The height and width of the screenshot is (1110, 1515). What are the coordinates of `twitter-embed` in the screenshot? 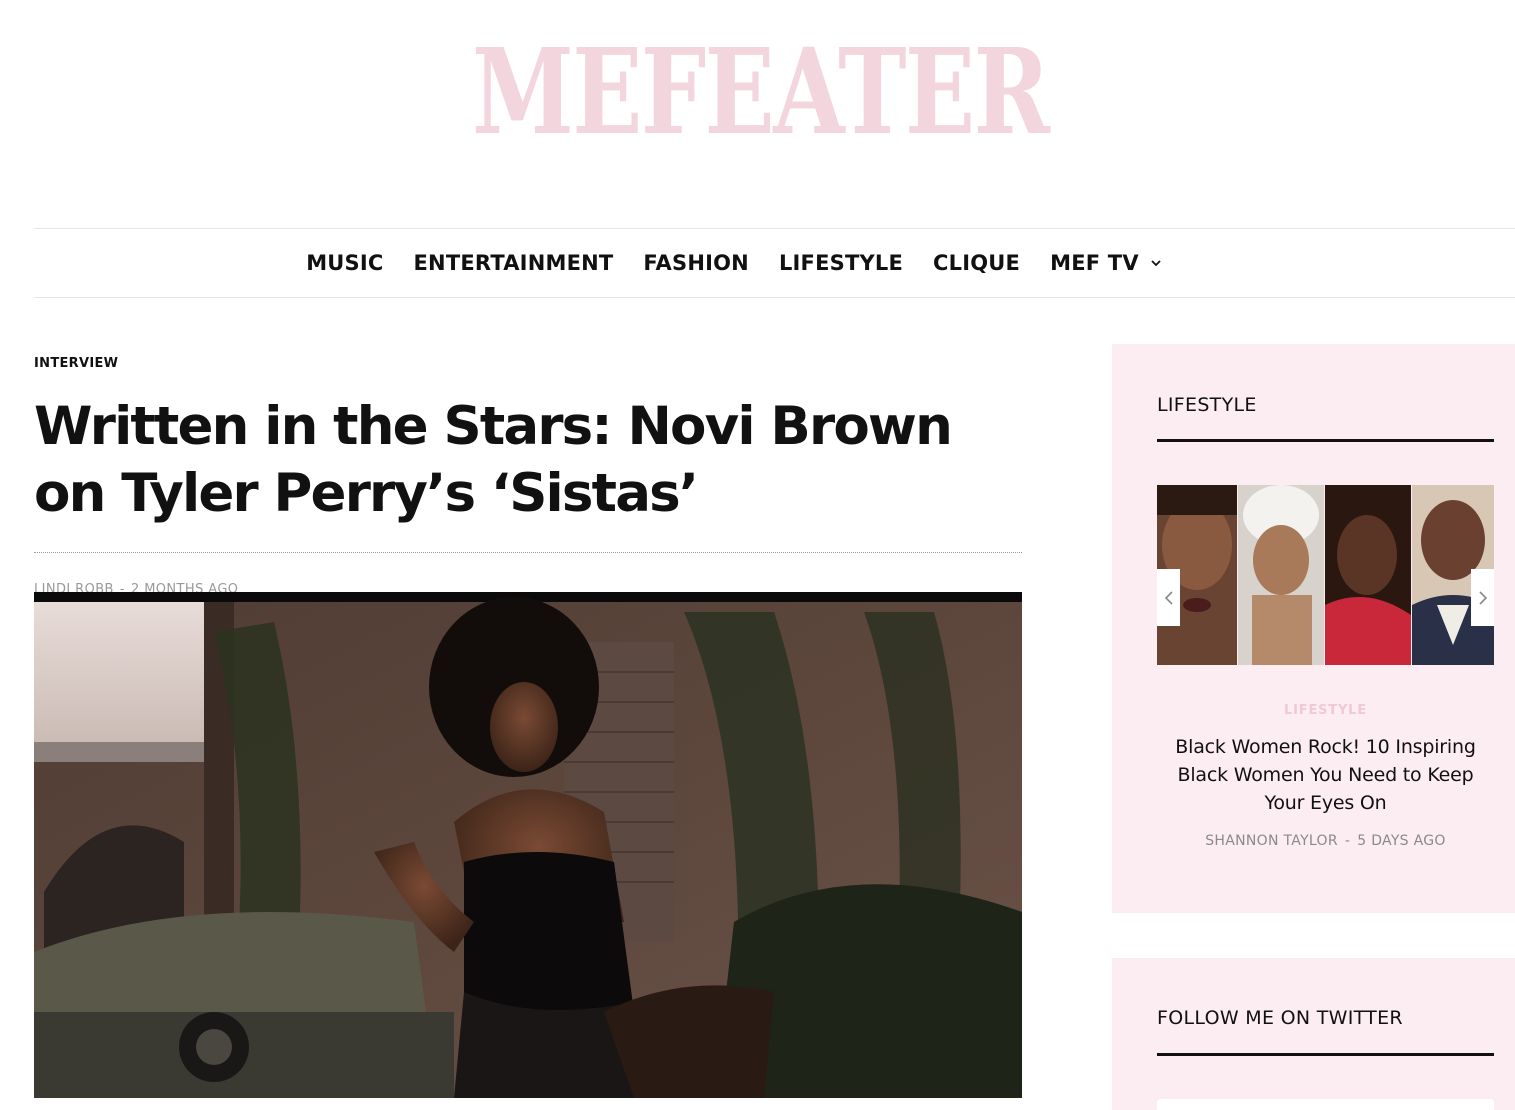 It's located at (1325, 1104).